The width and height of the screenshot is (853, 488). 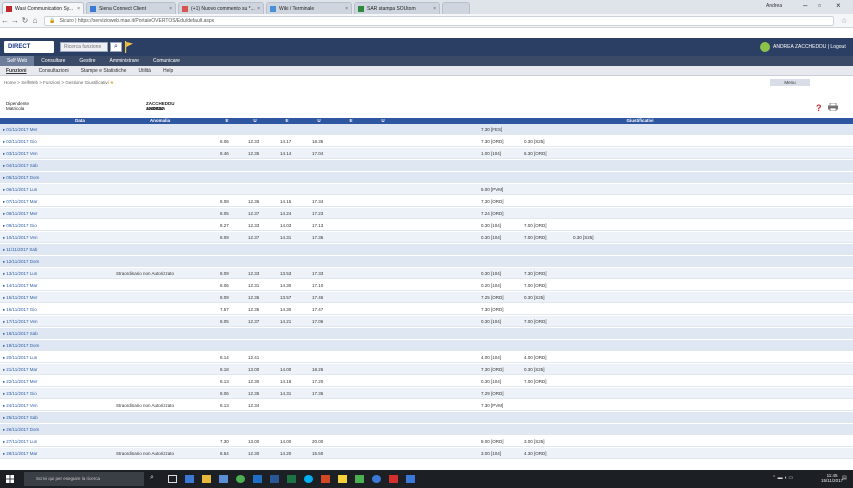 I want to click on file-explorer-icon, so click(x=206, y=479).